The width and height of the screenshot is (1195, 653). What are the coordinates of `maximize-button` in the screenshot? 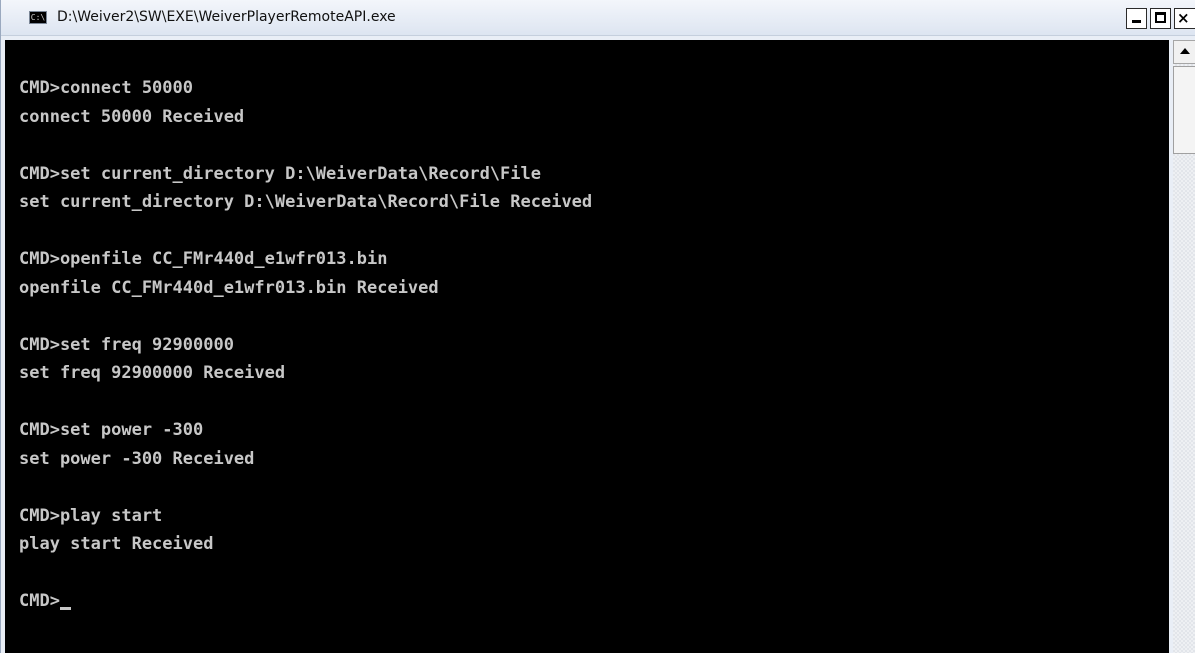 It's located at (1160, 18).